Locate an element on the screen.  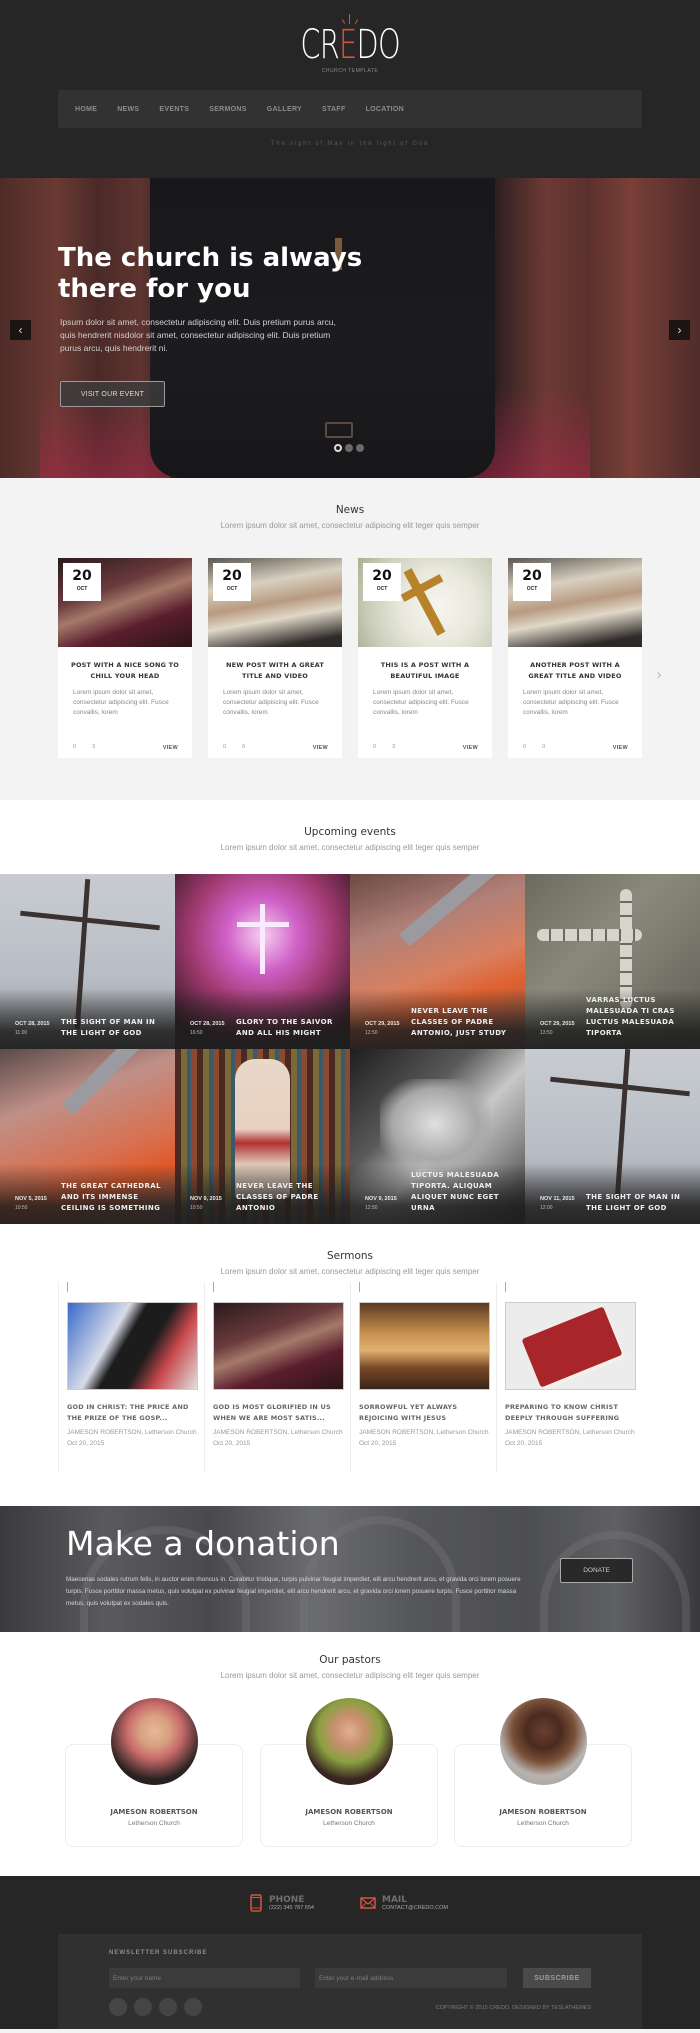
event-date: NOV 9, 2015 is located at coordinates (206, 1199).